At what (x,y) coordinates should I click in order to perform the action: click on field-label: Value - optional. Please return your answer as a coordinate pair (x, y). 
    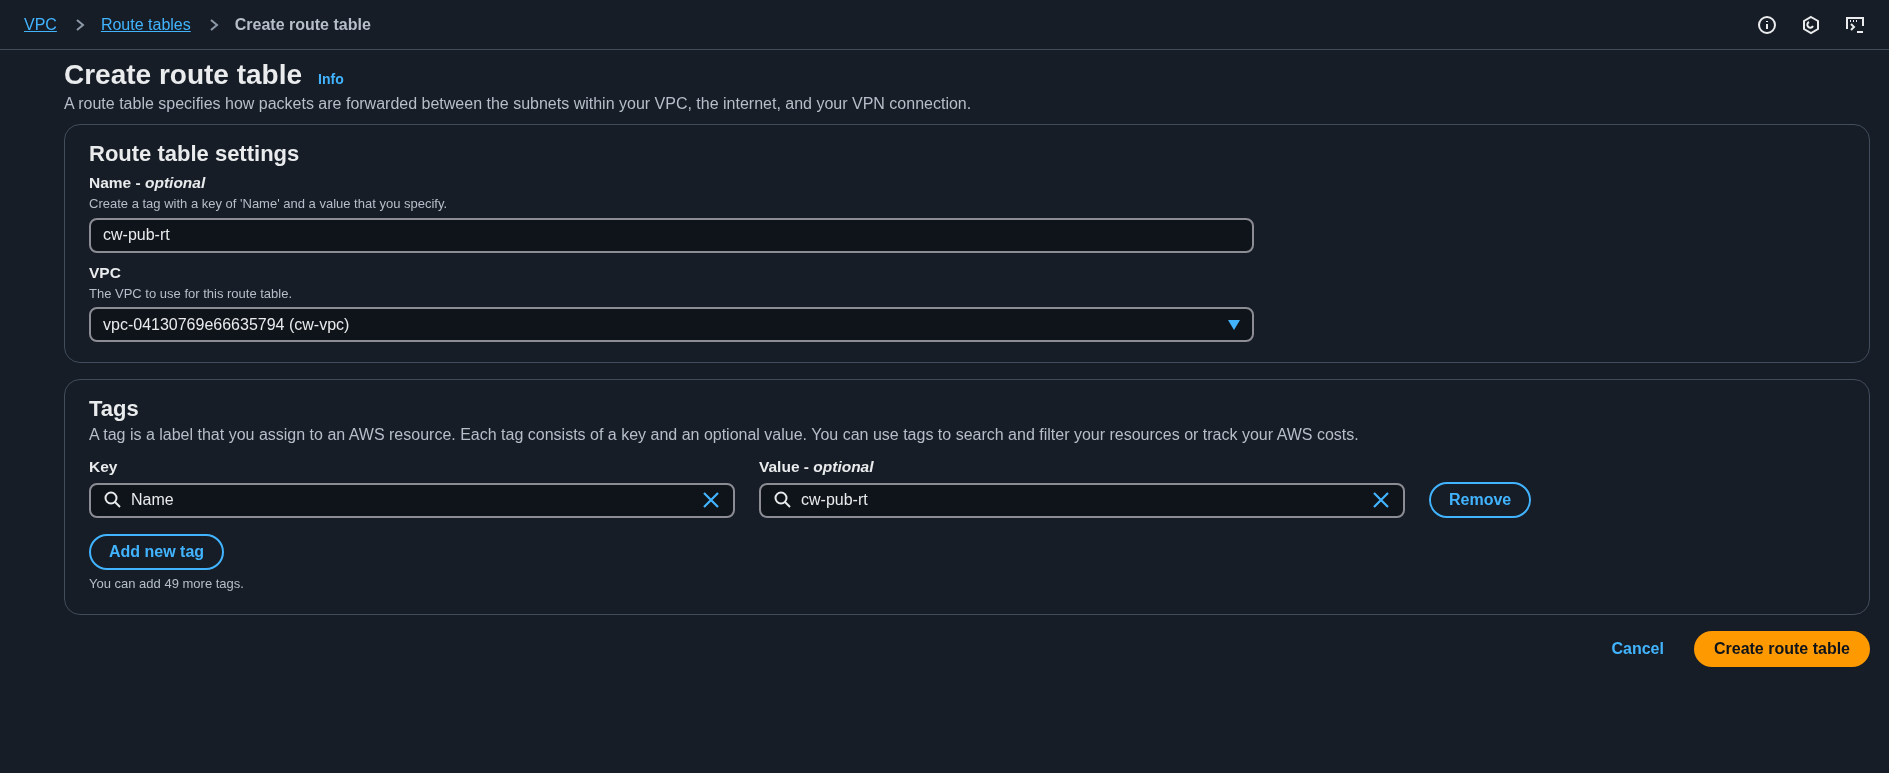
    Looking at the image, I should click on (817, 466).